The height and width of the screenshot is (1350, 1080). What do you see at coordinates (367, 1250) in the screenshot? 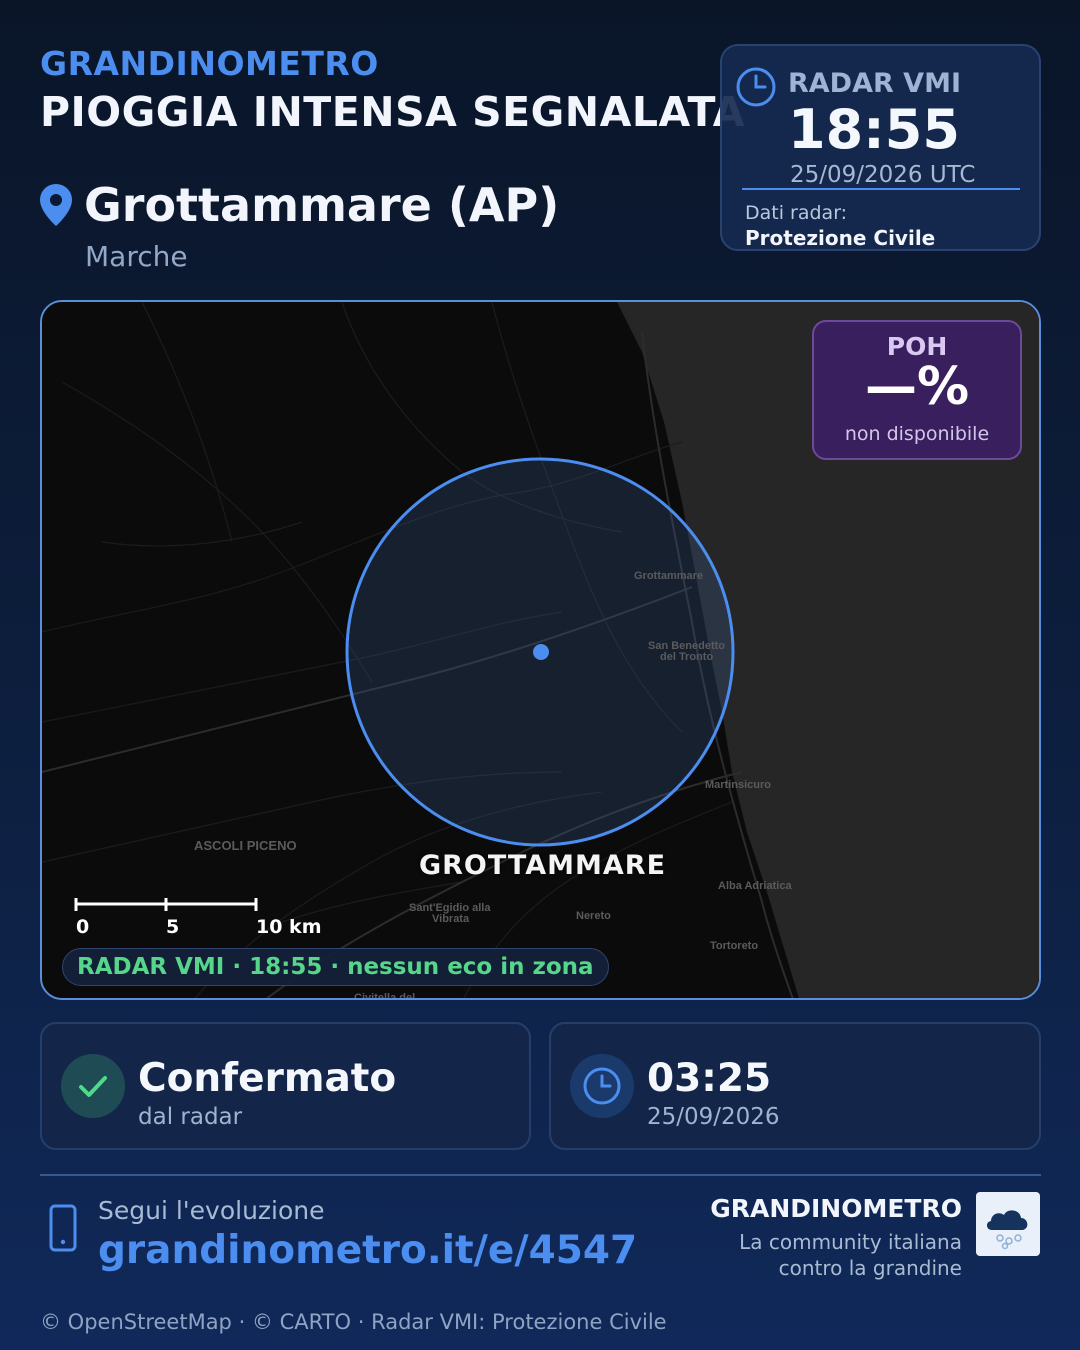
I see `event-link: grandinometro.it/e/4547` at bounding box center [367, 1250].